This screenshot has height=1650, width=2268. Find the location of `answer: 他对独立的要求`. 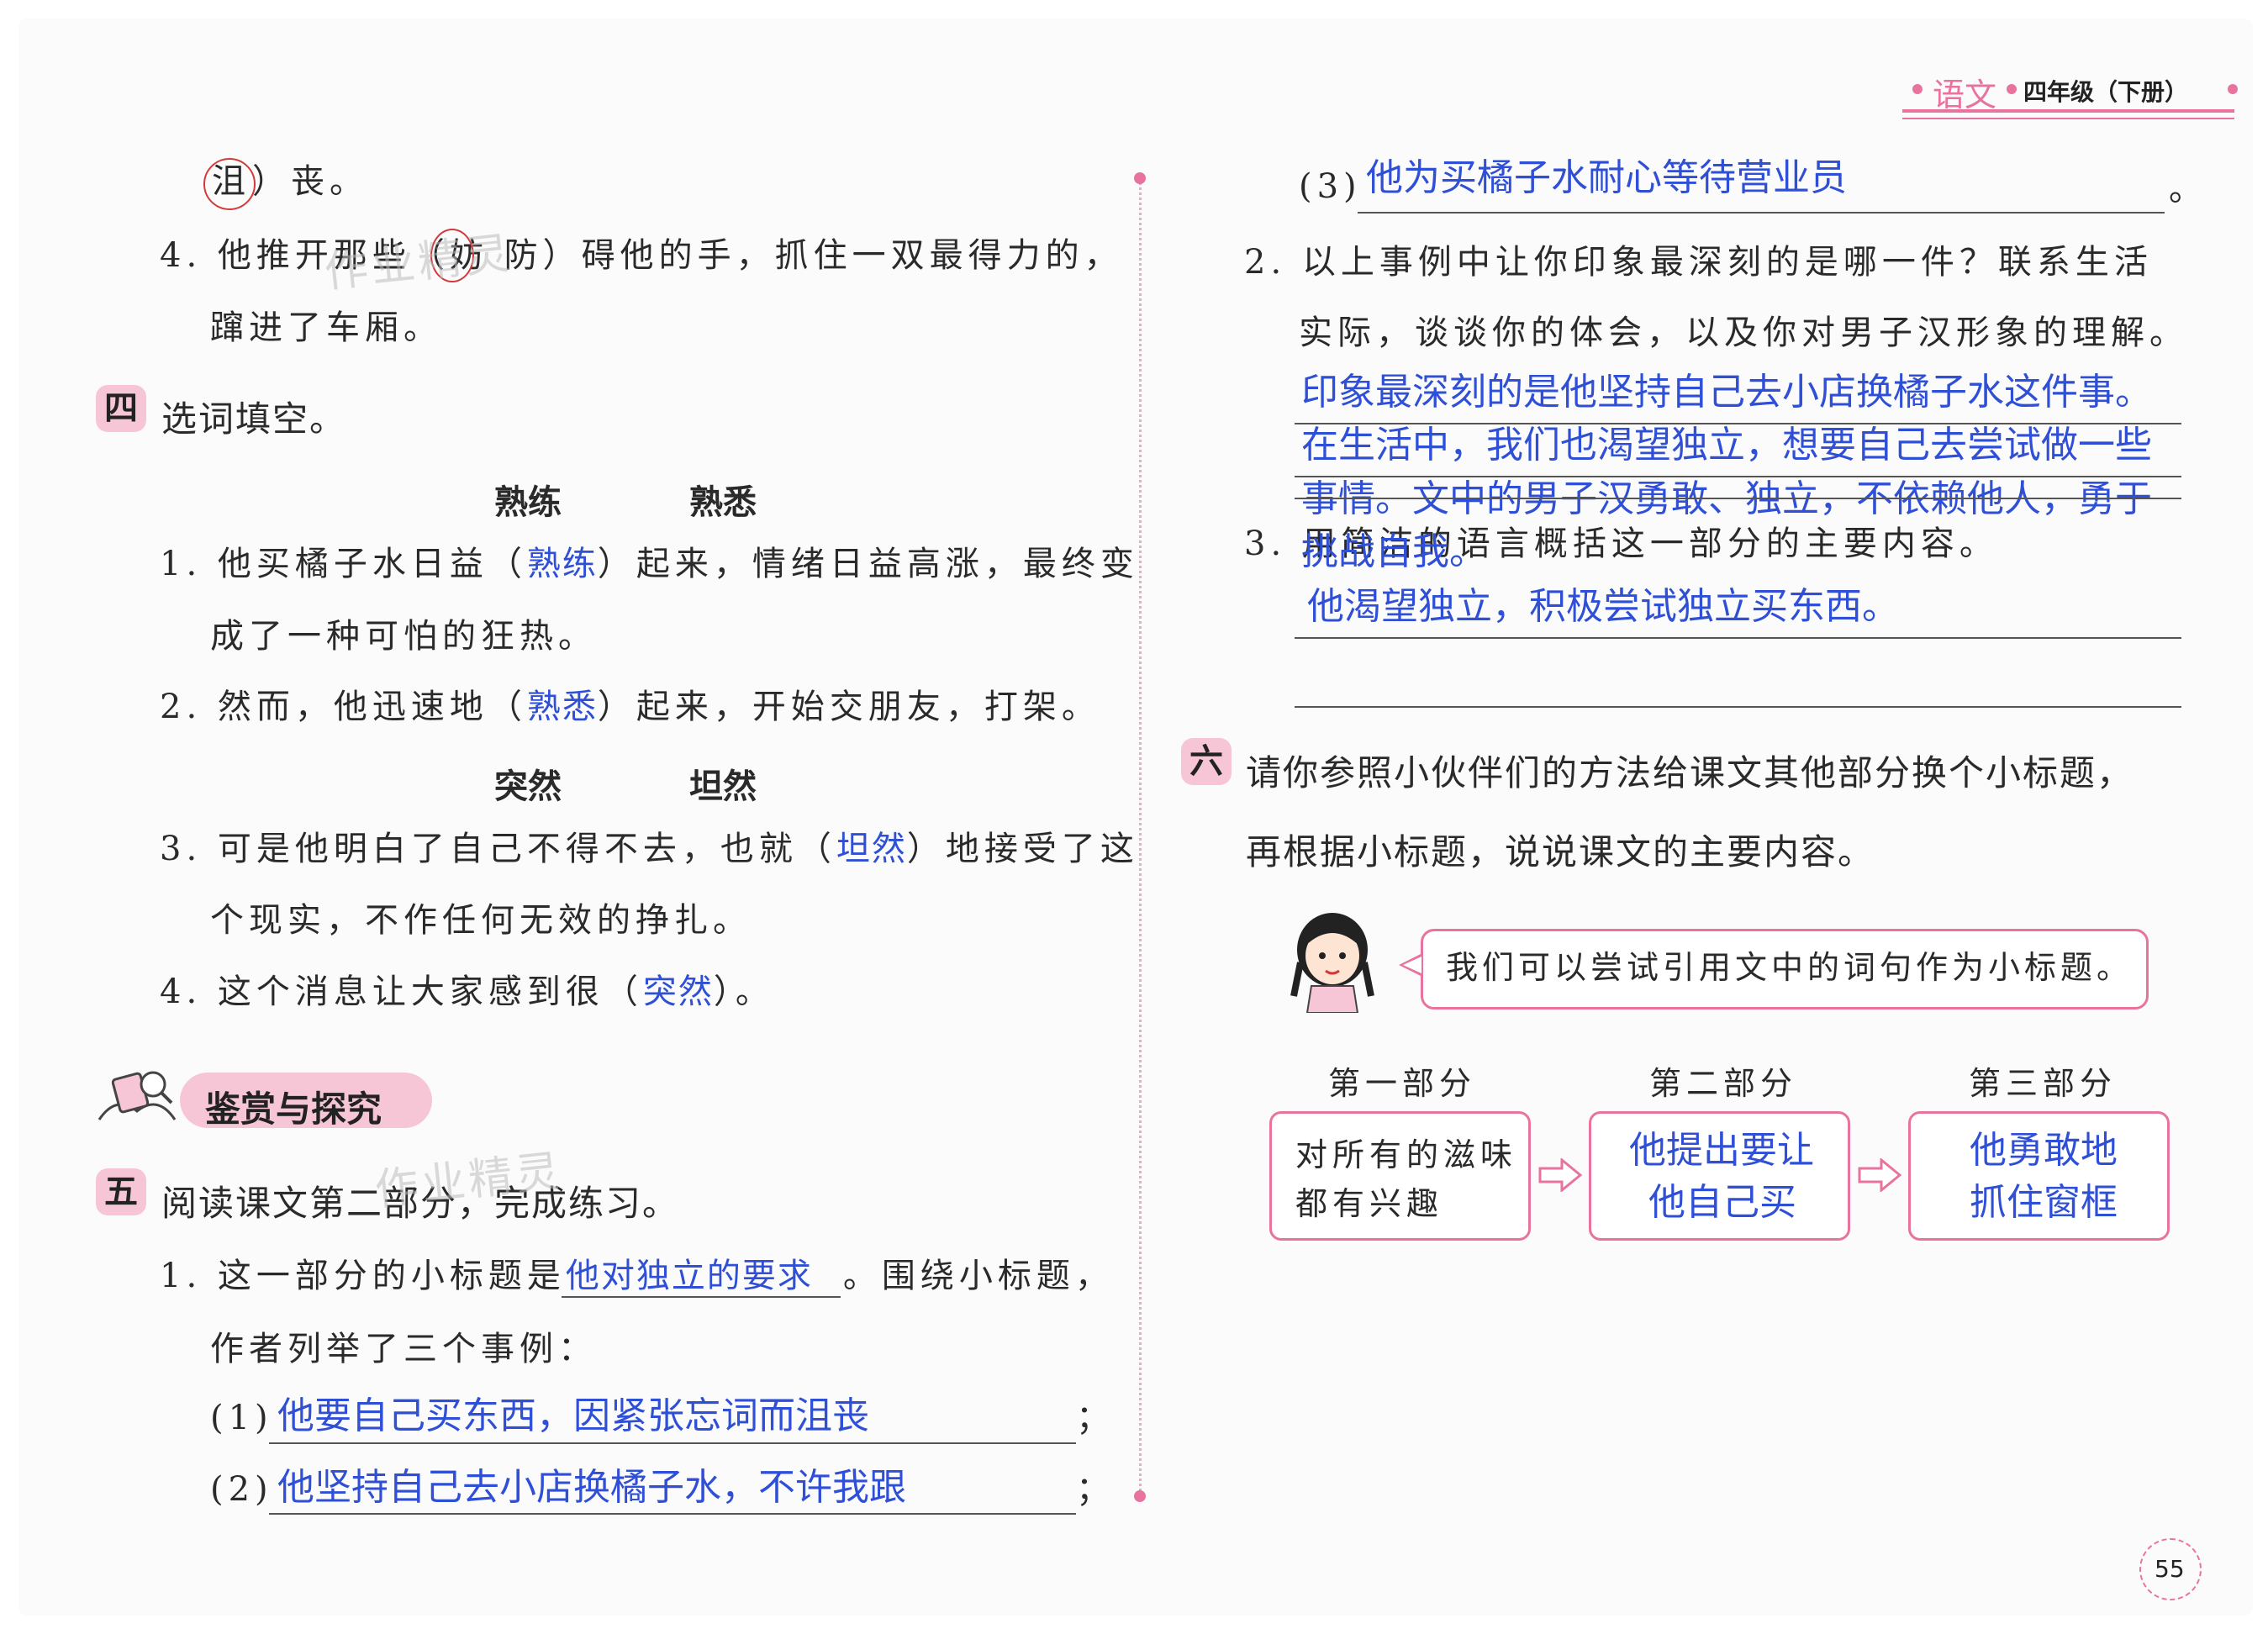

answer: 他对独立的要求 is located at coordinates (689, 1276).